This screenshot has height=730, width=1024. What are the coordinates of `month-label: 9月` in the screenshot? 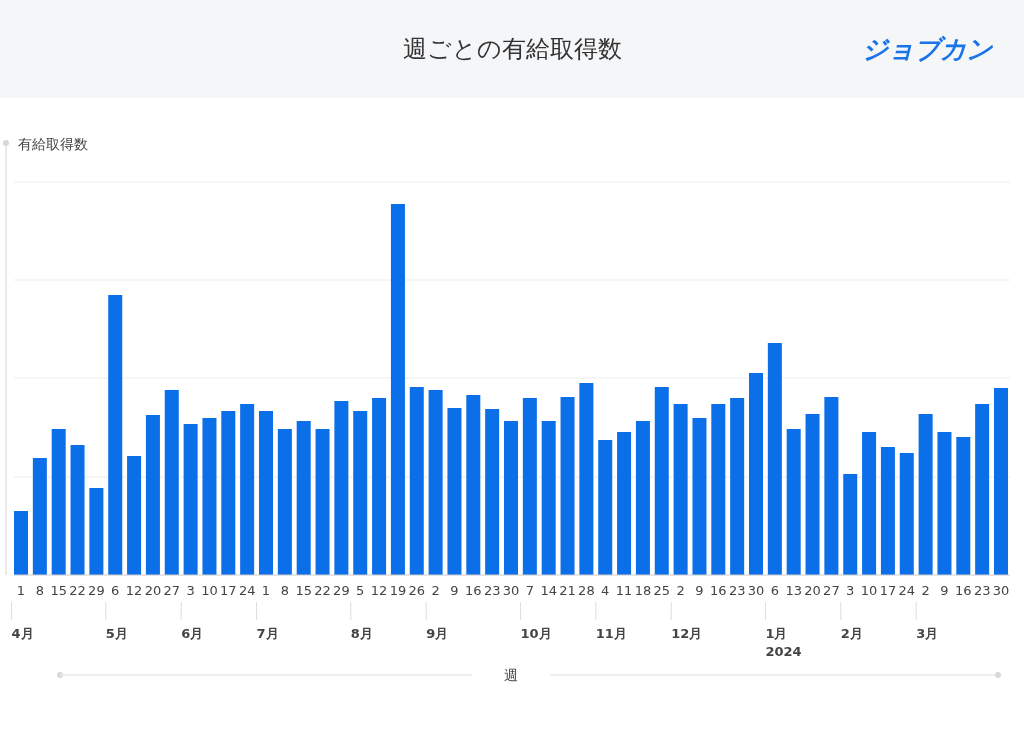 It's located at (437, 633).